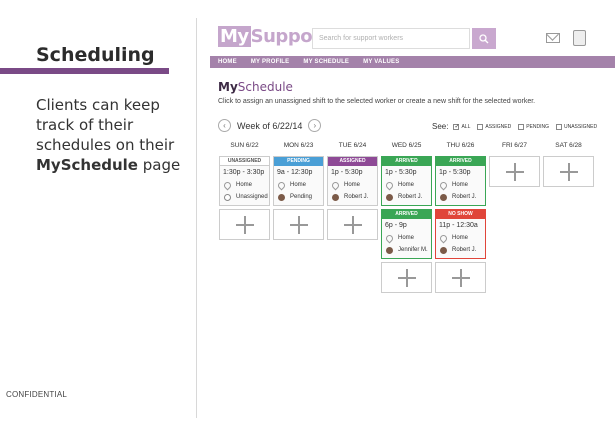  I want to click on mail-icon, so click(553, 38).